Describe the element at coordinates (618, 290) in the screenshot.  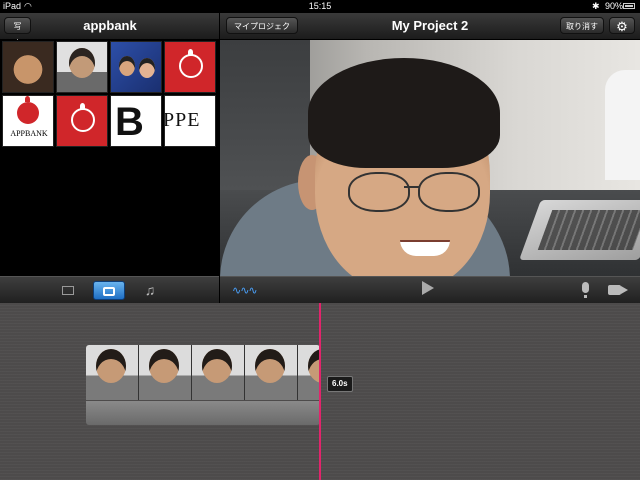
I see `video-camera-icon` at that location.